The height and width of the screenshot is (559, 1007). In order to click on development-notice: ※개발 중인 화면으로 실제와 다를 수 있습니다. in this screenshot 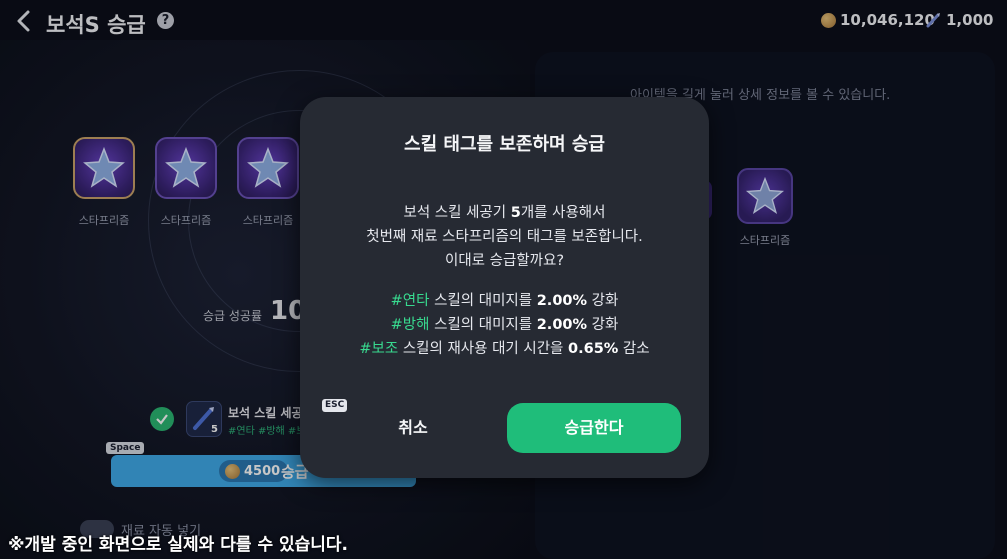, I will do `click(178, 545)`.